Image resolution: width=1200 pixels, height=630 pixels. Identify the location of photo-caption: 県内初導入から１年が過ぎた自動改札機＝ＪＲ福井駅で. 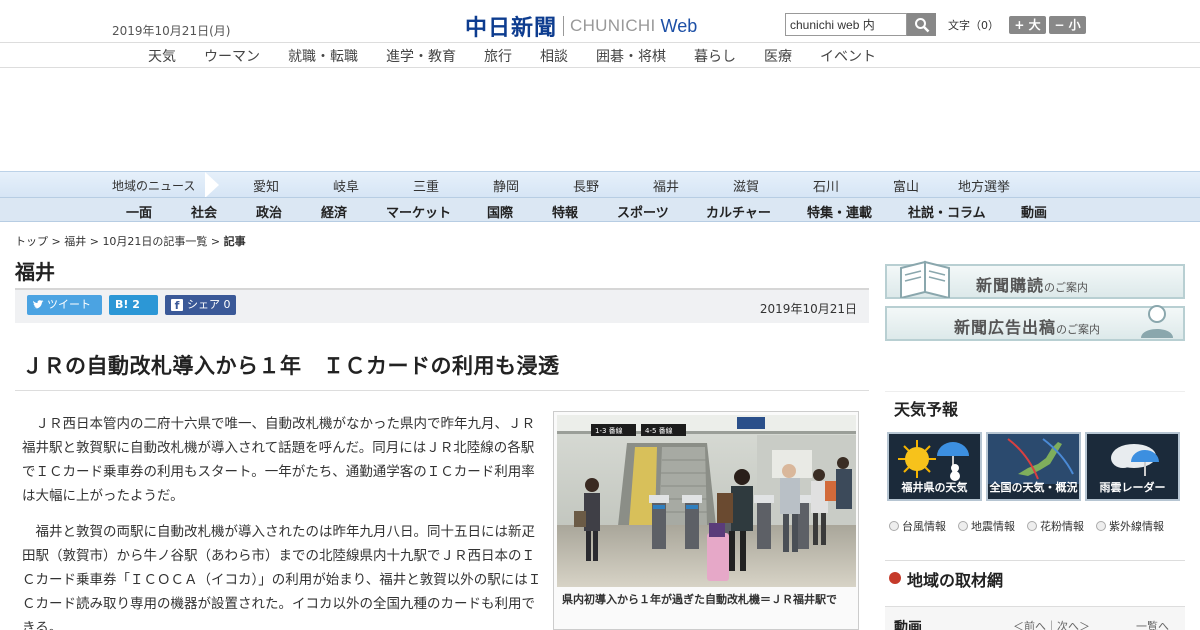
(699, 599).